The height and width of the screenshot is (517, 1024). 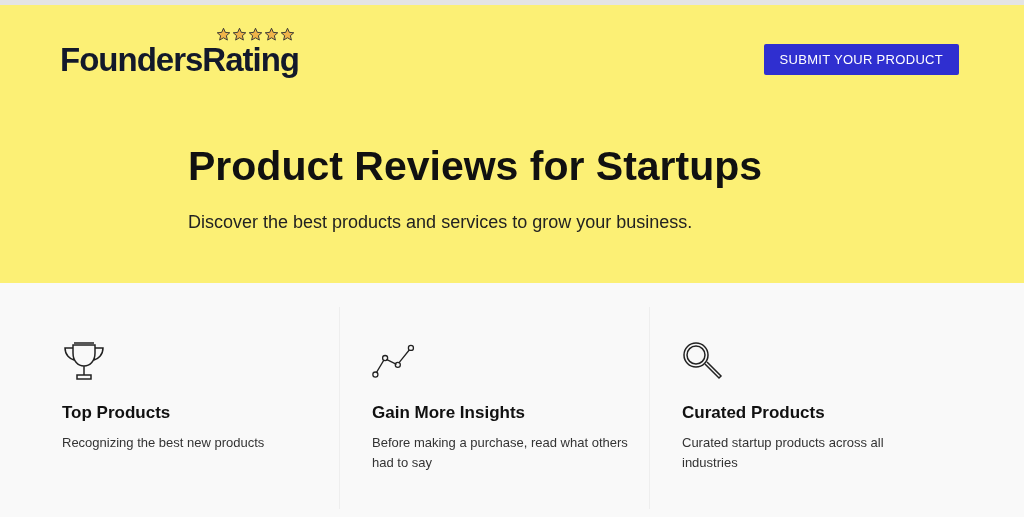 I want to click on feature-description: Recognizing the best new products, so click(x=164, y=443).